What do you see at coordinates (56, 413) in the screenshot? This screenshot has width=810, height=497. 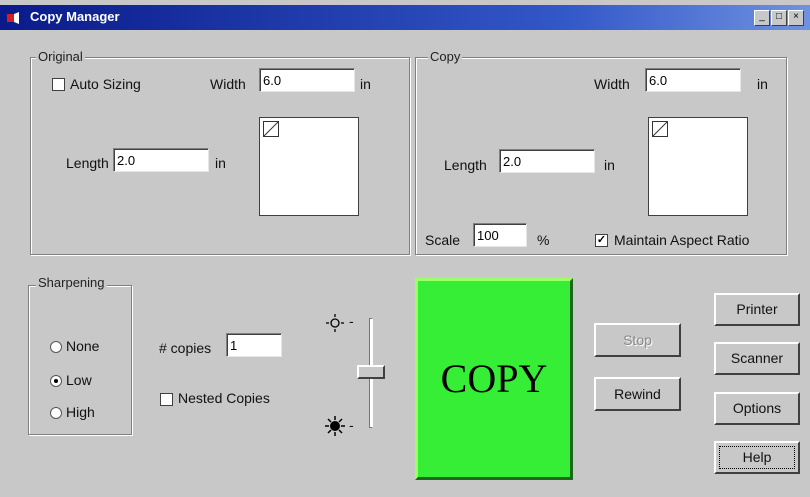 I see `sharpening-high-radio` at bounding box center [56, 413].